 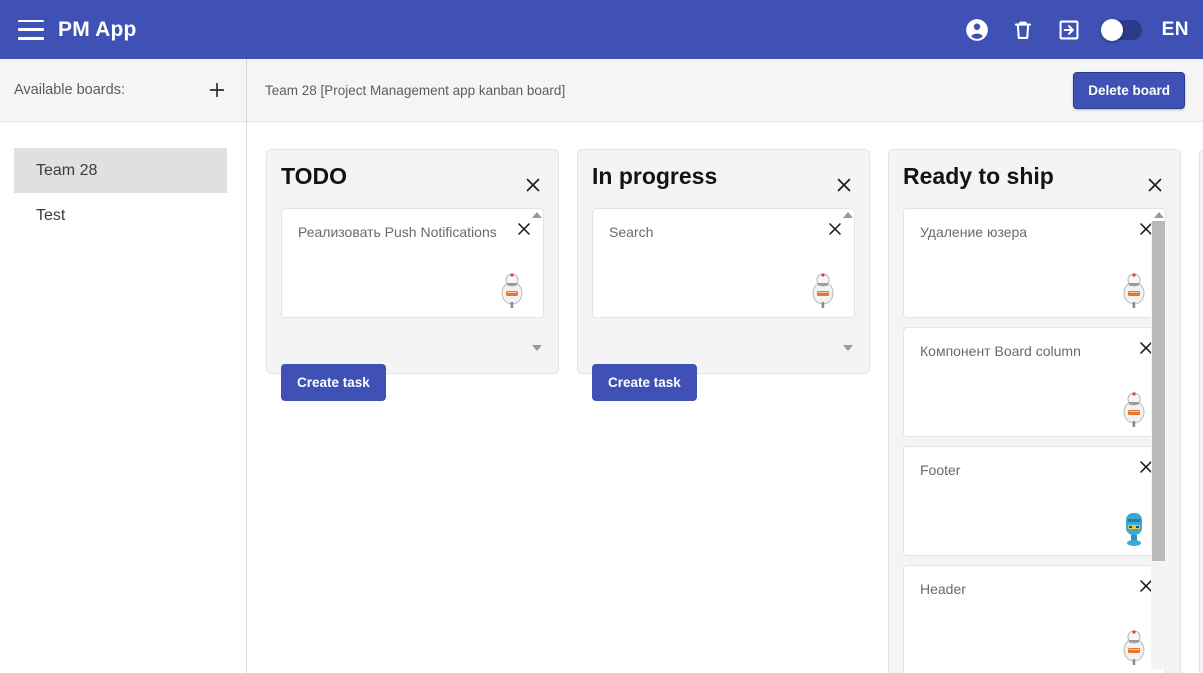 What do you see at coordinates (1201, 411) in the screenshot?
I see `kanban-column-partial` at bounding box center [1201, 411].